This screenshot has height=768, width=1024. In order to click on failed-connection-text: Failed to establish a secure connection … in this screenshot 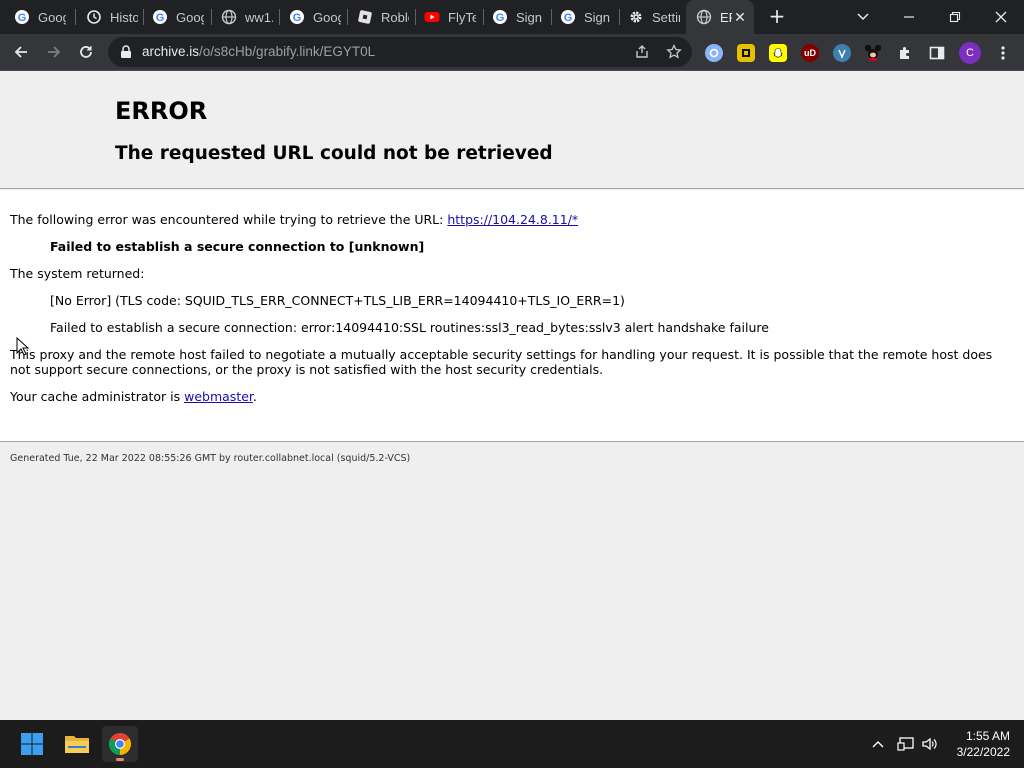, I will do `click(237, 246)`.